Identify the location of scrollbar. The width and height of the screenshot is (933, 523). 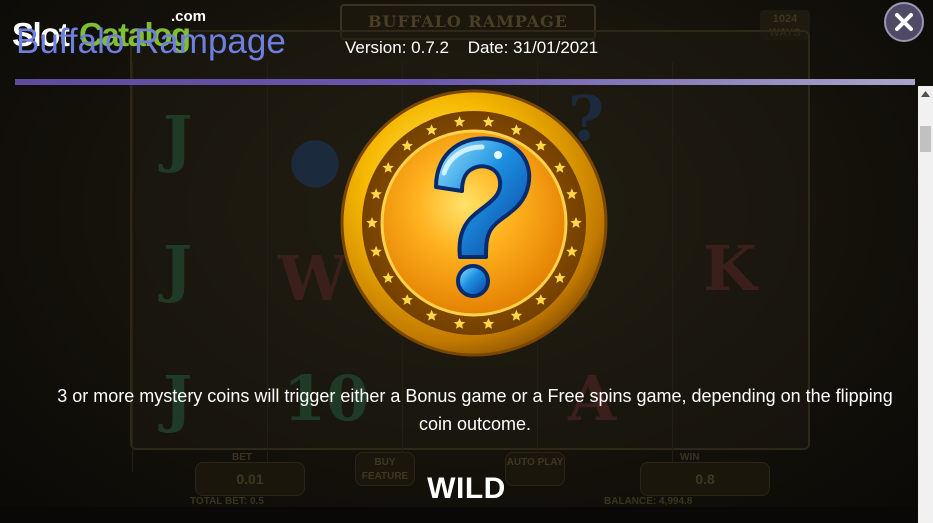
(925, 304).